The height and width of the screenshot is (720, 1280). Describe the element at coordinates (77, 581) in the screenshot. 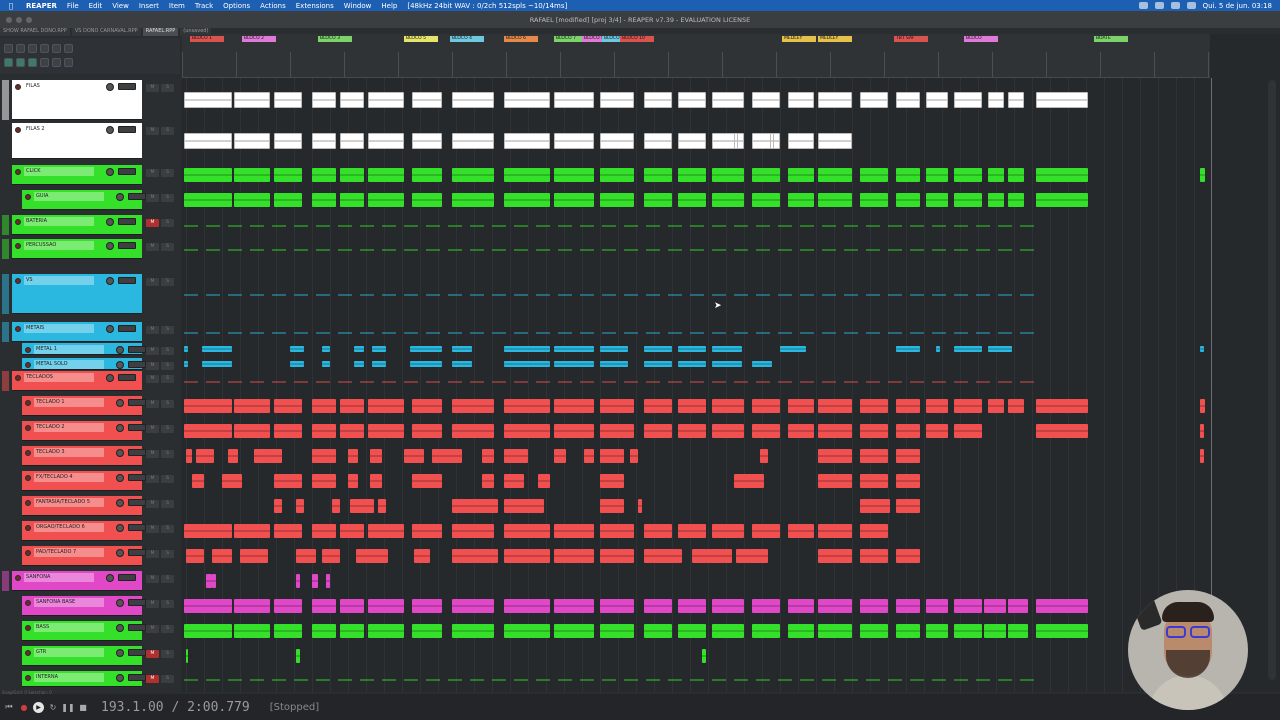

I see `track-panel: SANFONA` at that location.